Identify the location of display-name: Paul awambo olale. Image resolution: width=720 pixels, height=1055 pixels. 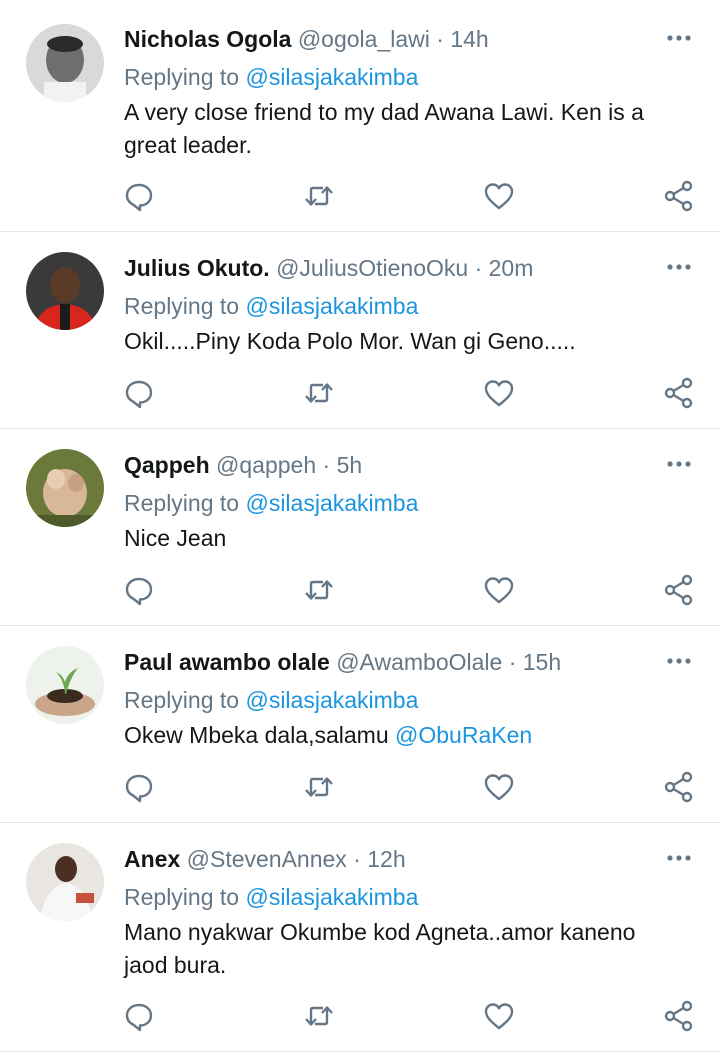
(227, 662).